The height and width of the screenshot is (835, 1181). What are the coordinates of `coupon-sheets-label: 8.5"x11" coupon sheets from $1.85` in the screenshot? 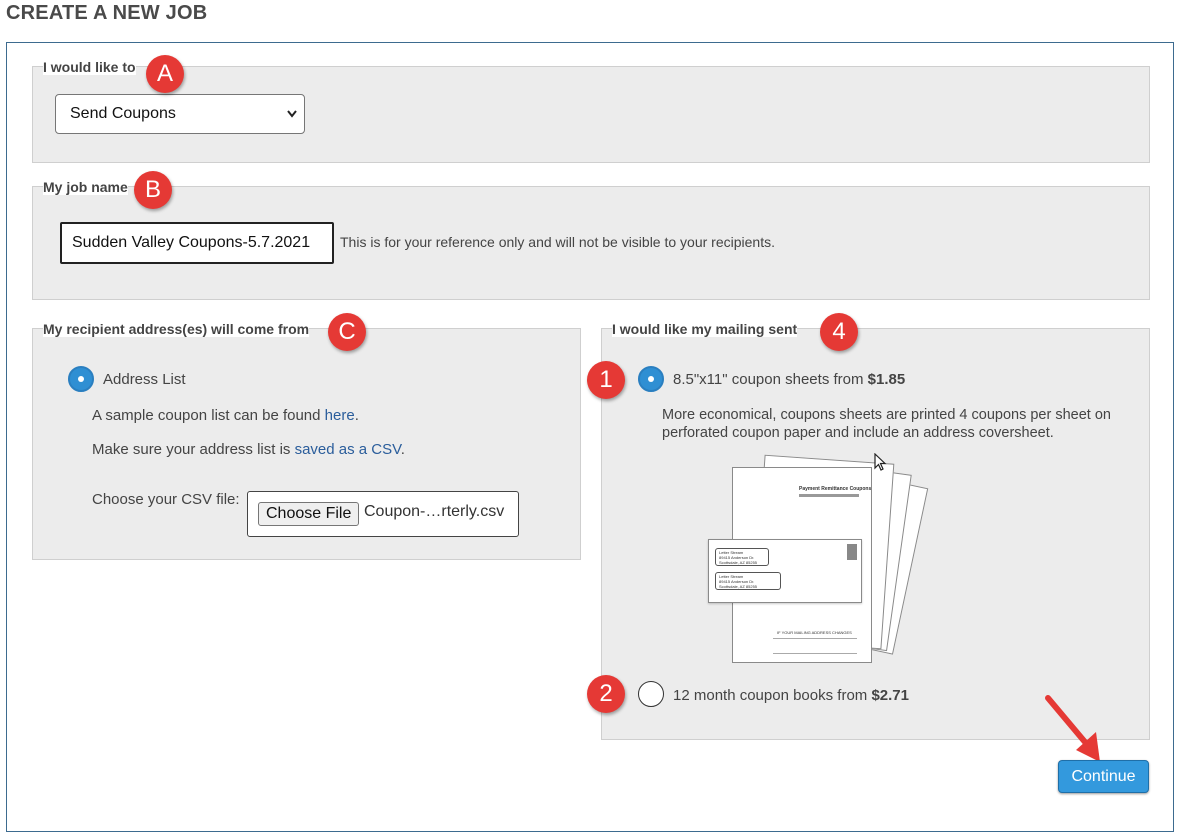 It's located at (789, 379).